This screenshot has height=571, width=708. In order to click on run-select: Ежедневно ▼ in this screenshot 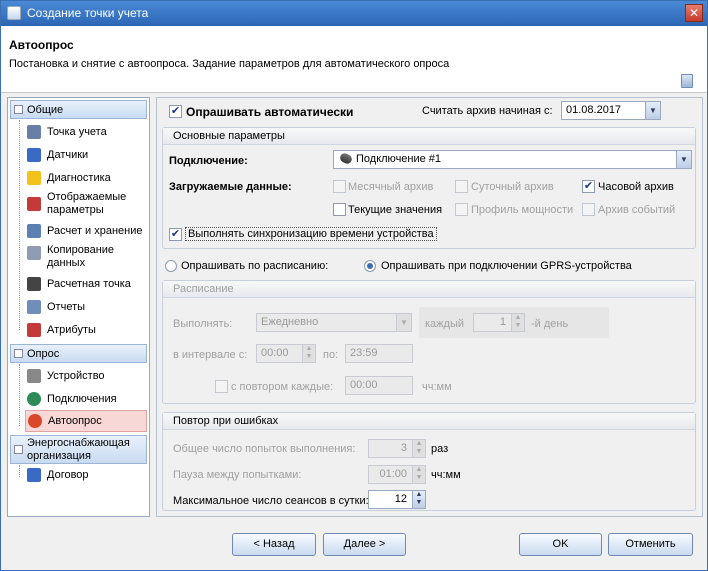, I will do `click(334, 322)`.